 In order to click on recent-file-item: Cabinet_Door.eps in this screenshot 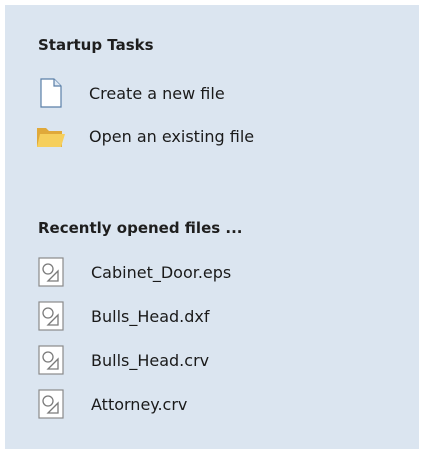, I will do `click(185, 272)`.